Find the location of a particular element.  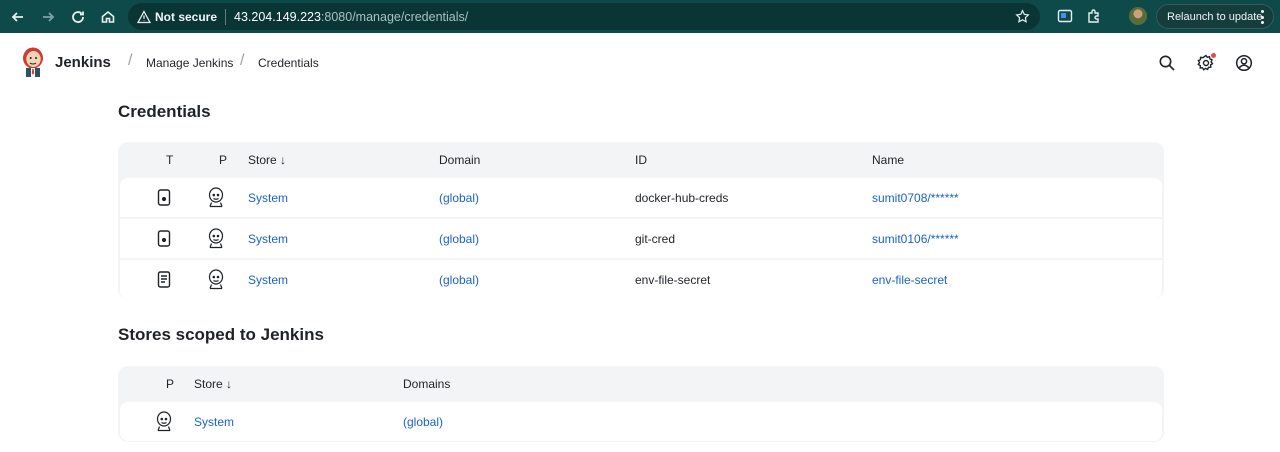

not-secure-label: Not secure is located at coordinates (186, 17).